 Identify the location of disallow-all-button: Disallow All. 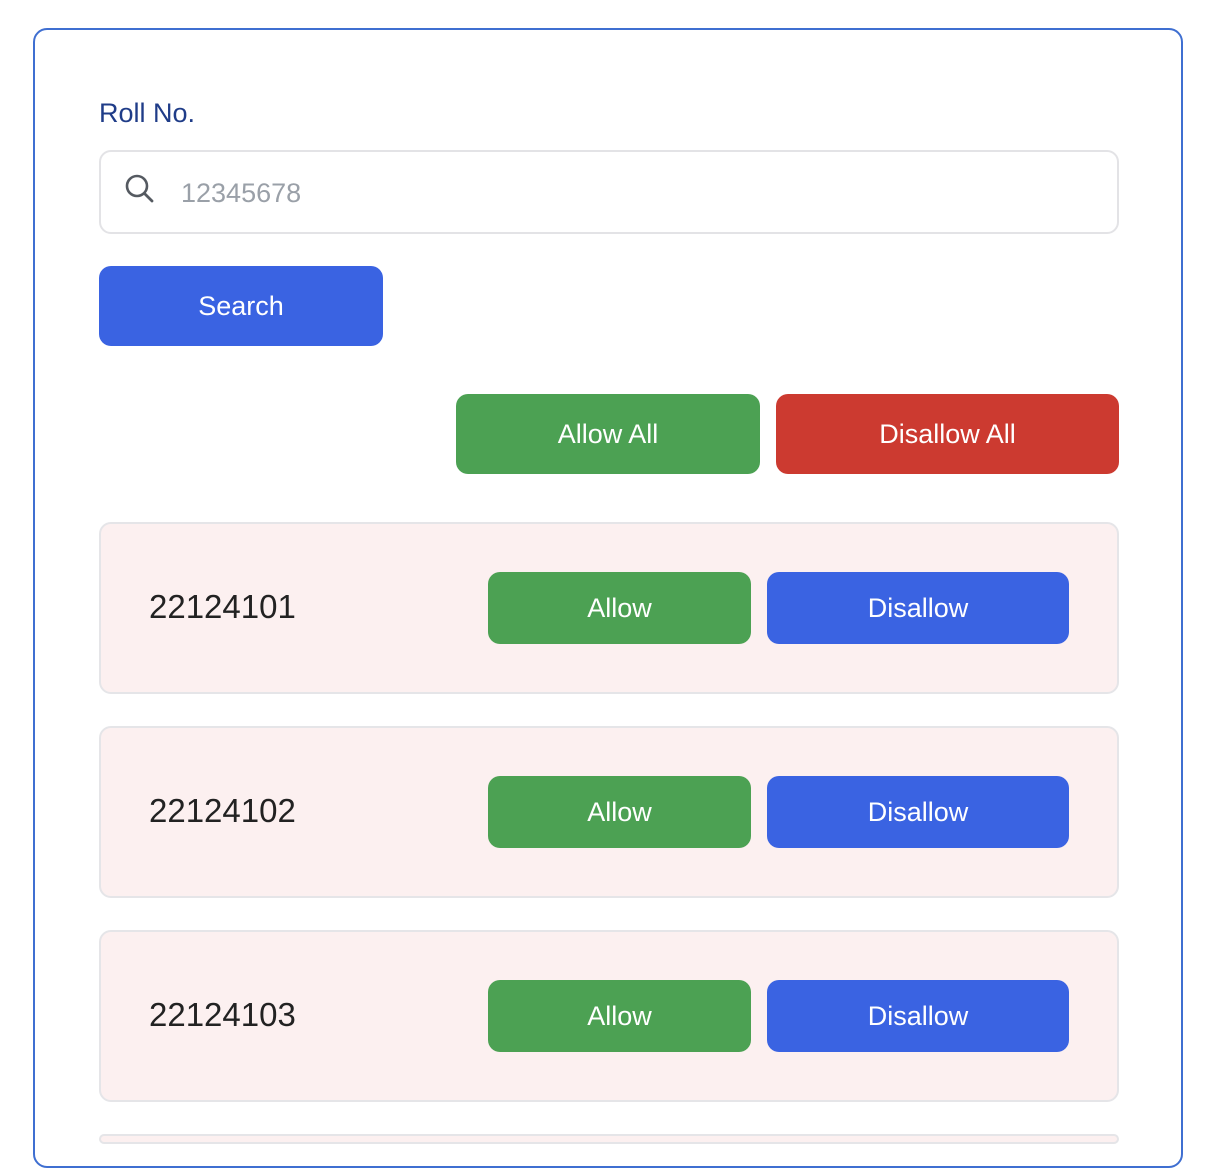
(947, 434).